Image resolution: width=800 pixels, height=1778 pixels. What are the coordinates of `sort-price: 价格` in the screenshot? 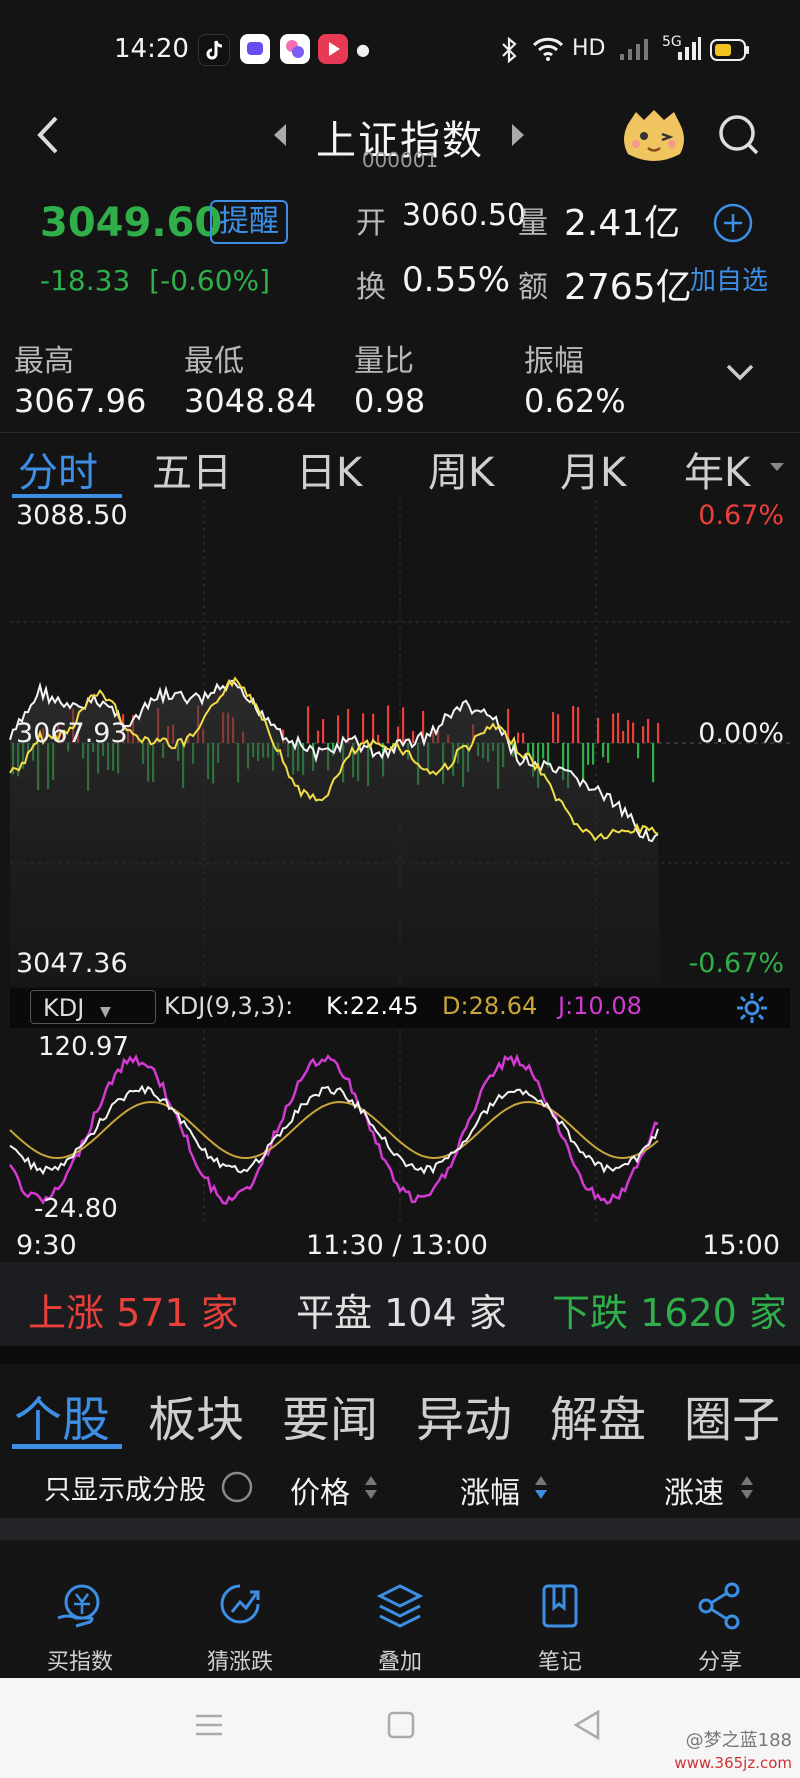 It's located at (320, 1490).